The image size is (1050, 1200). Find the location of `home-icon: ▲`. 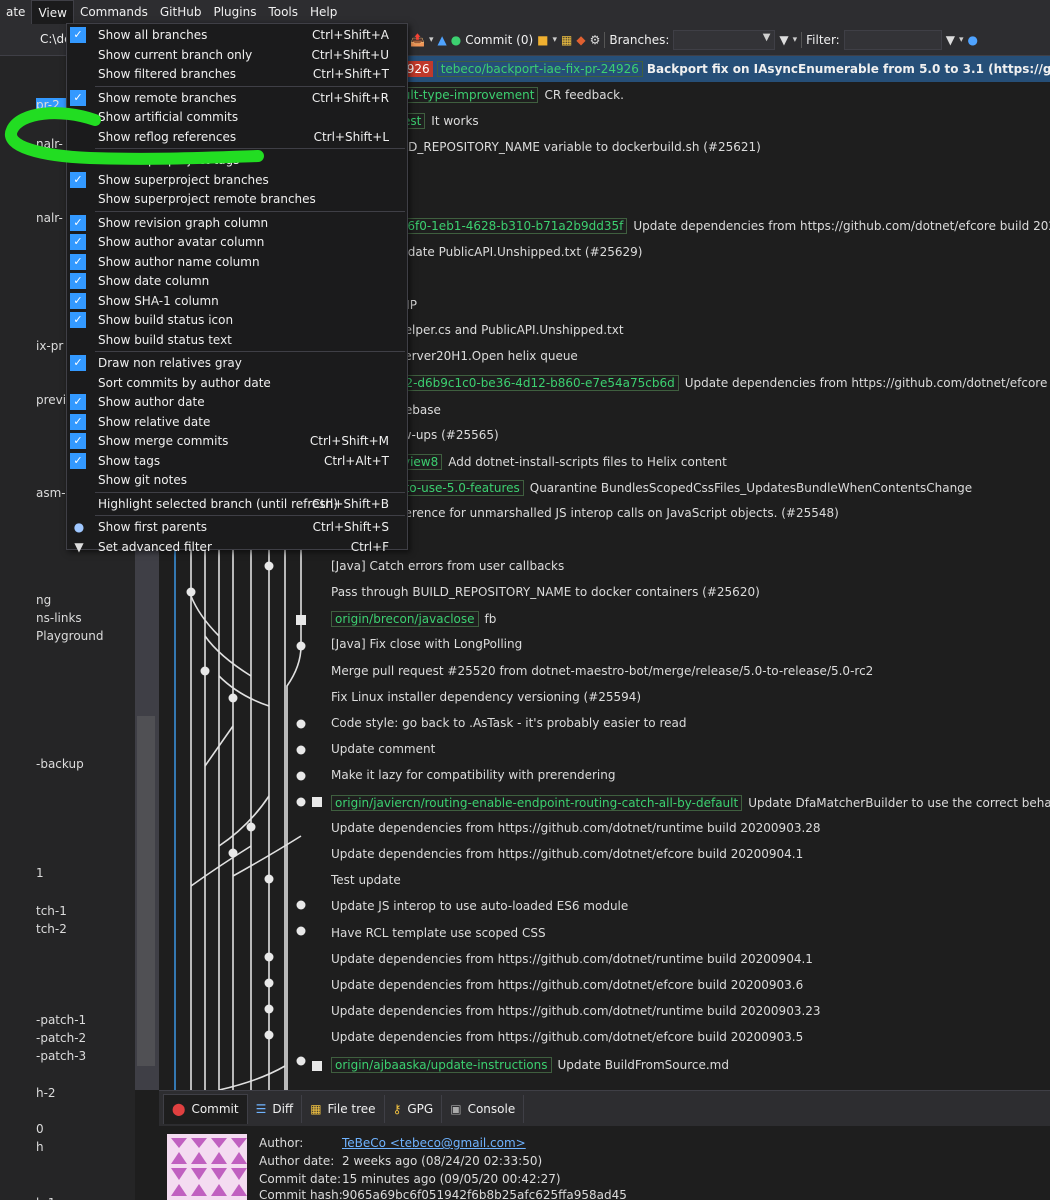

home-icon: ▲ is located at coordinates (441, 40).